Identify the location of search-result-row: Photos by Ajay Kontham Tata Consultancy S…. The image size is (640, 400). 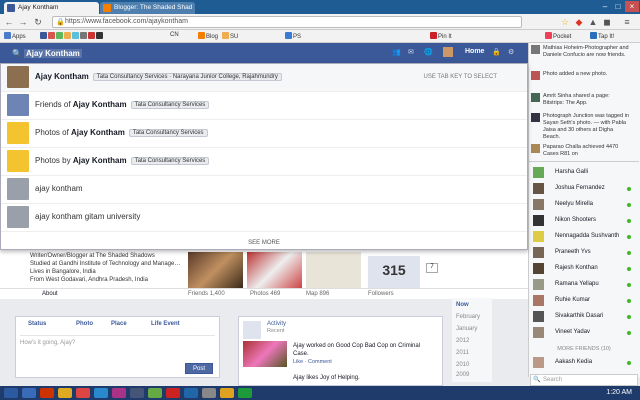
(264, 162).